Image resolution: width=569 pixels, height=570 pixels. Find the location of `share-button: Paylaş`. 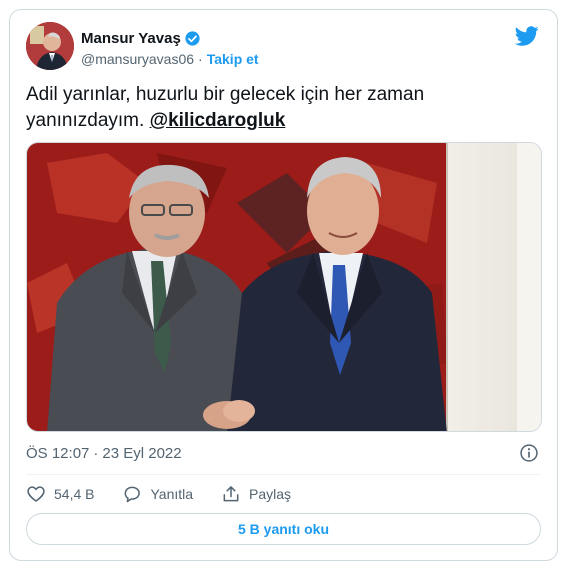

share-button: Paylaş is located at coordinates (256, 494).